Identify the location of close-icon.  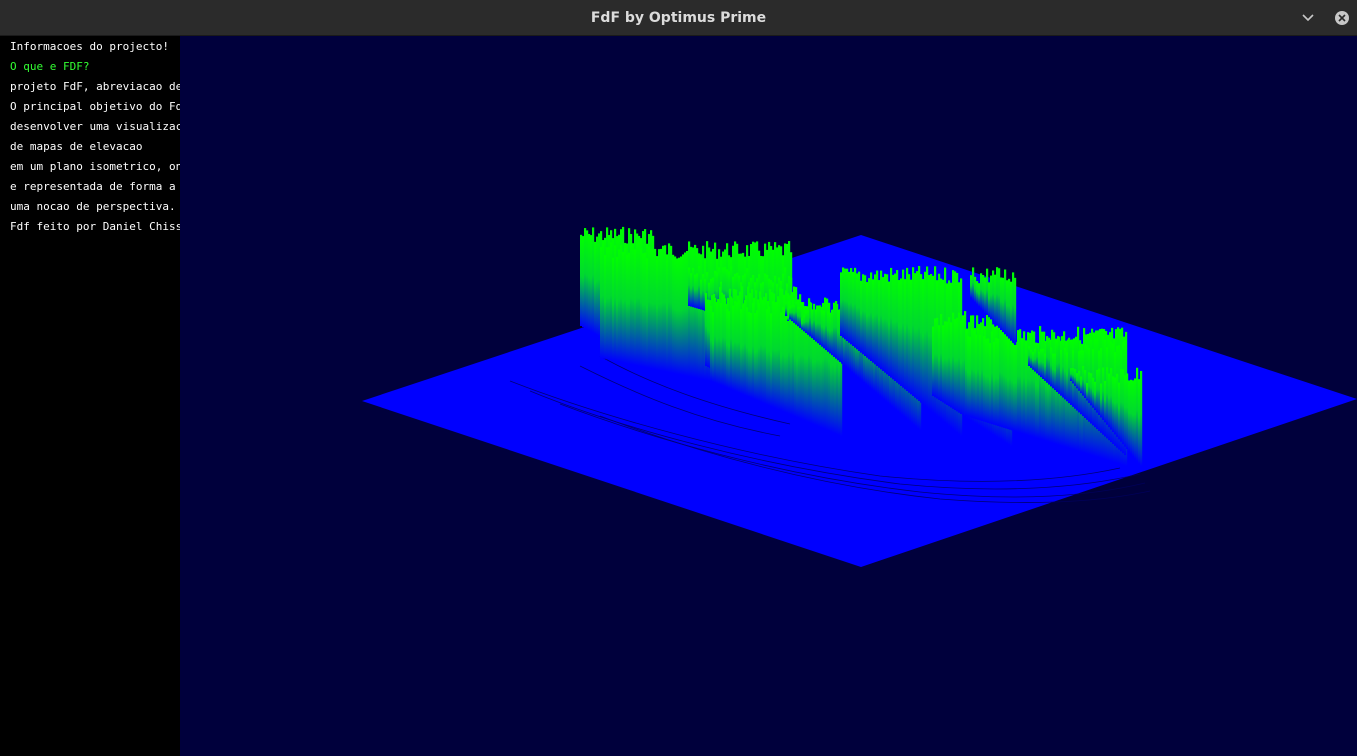
(1342, 18).